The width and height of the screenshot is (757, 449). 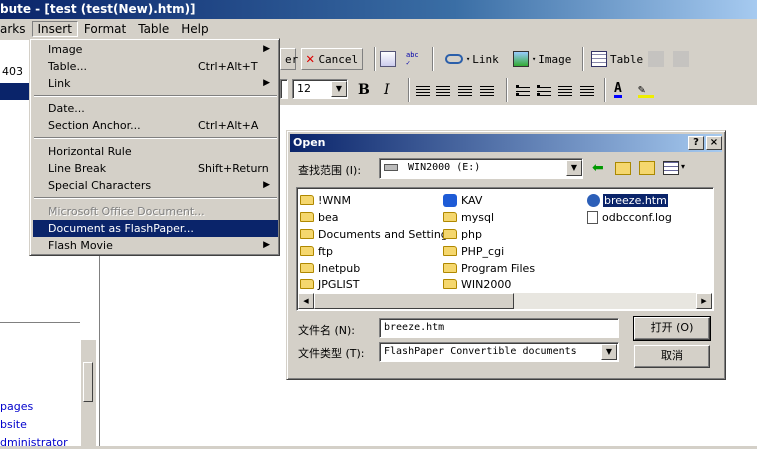 What do you see at coordinates (656, 59) in the screenshot?
I see `insert-row-icon` at bounding box center [656, 59].